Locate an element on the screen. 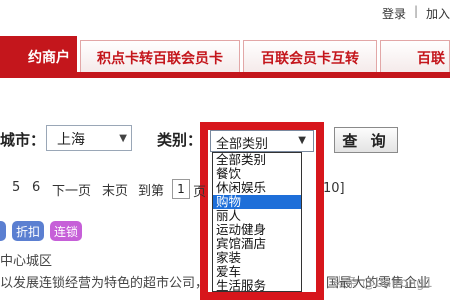  top-links: 登录 | 加入 is located at coordinates (410, 13).